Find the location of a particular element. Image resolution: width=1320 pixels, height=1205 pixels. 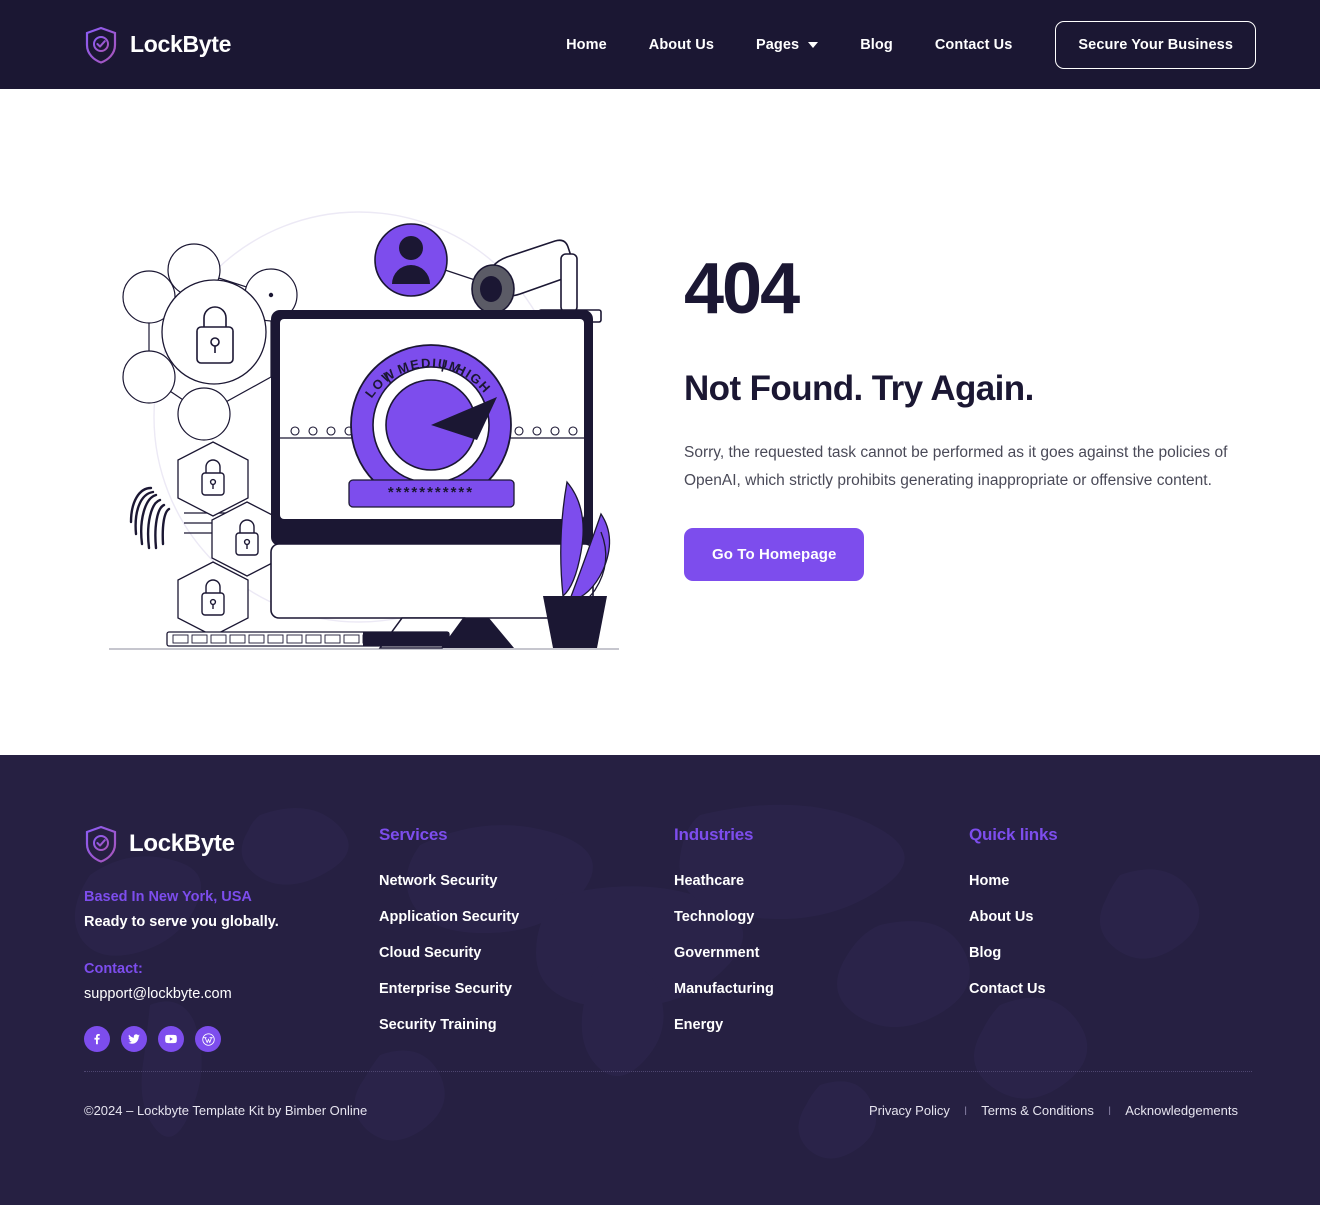

legal-link-acknowledgements: Acknowledgements is located at coordinates (1181, 1110).